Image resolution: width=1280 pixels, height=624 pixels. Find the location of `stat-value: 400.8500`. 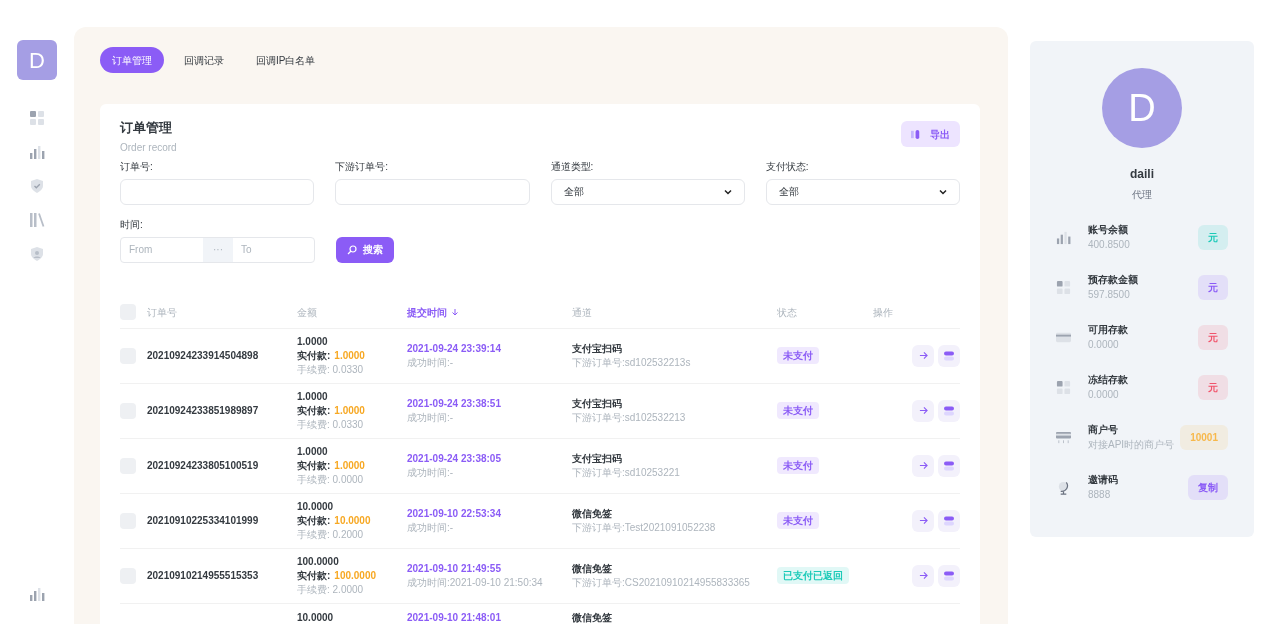

stat-value: 400.8500 is located at coordinates (1109, 245).